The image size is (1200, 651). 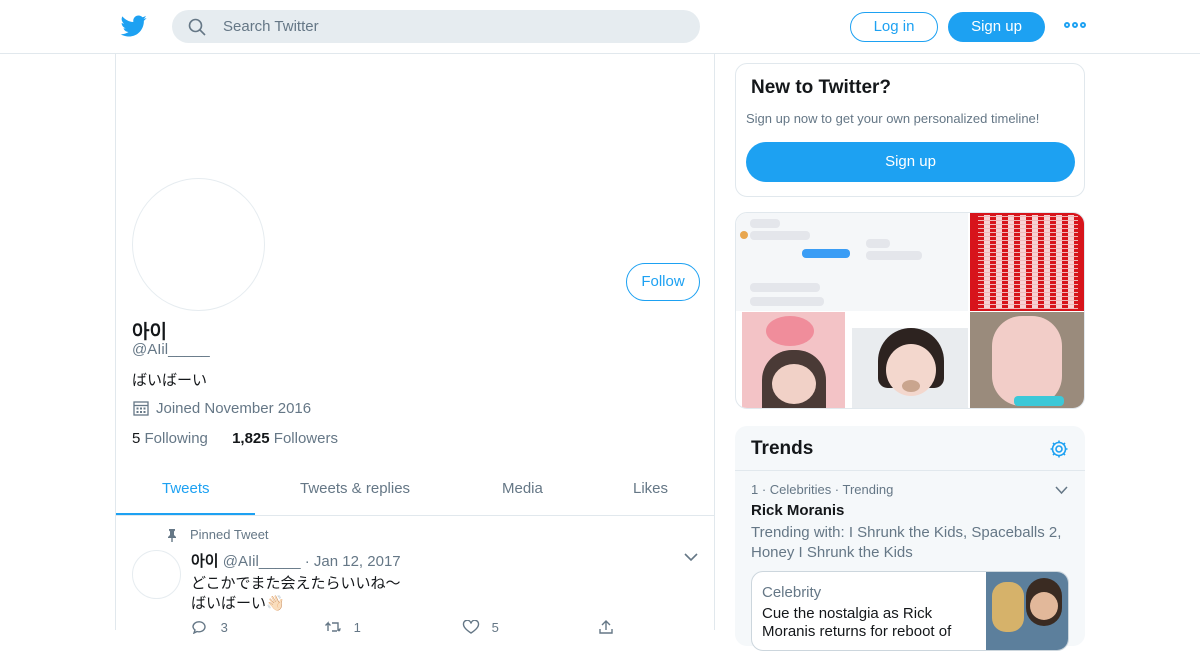 I want to click on tweet-text-line2: ばいばーい👋🏻, so click(x=238, y=603).